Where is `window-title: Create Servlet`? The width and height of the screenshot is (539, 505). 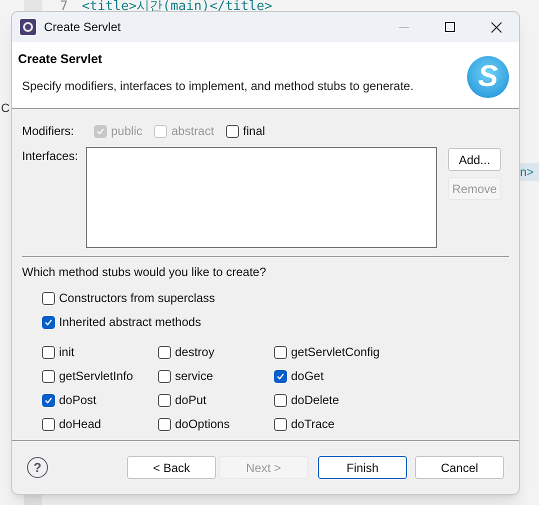 window-title: Create Servlet is located at coordinates (82, 27).